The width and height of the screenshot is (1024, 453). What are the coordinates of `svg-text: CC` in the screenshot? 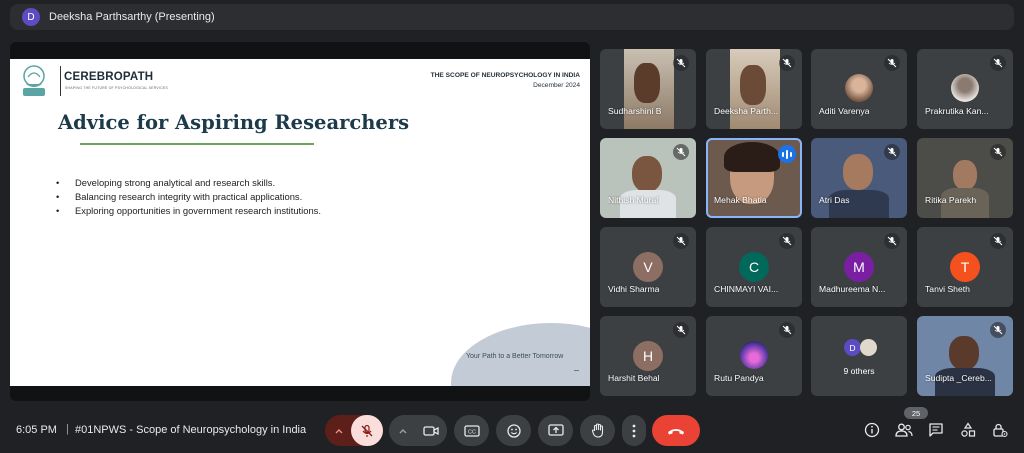 It's located at (472, 432).